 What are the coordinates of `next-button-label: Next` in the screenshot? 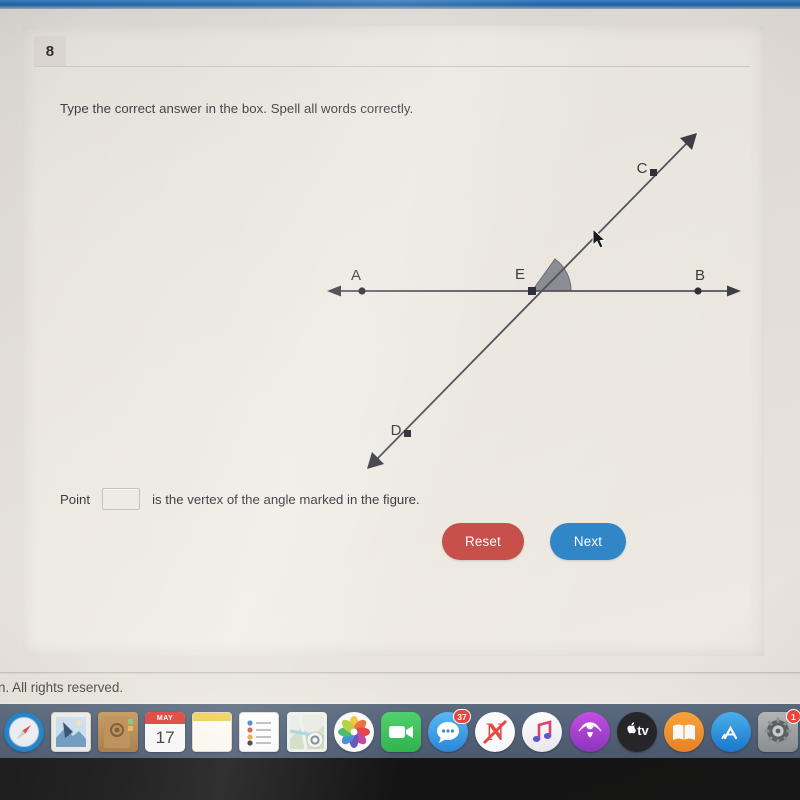 It's located at (588, 541).